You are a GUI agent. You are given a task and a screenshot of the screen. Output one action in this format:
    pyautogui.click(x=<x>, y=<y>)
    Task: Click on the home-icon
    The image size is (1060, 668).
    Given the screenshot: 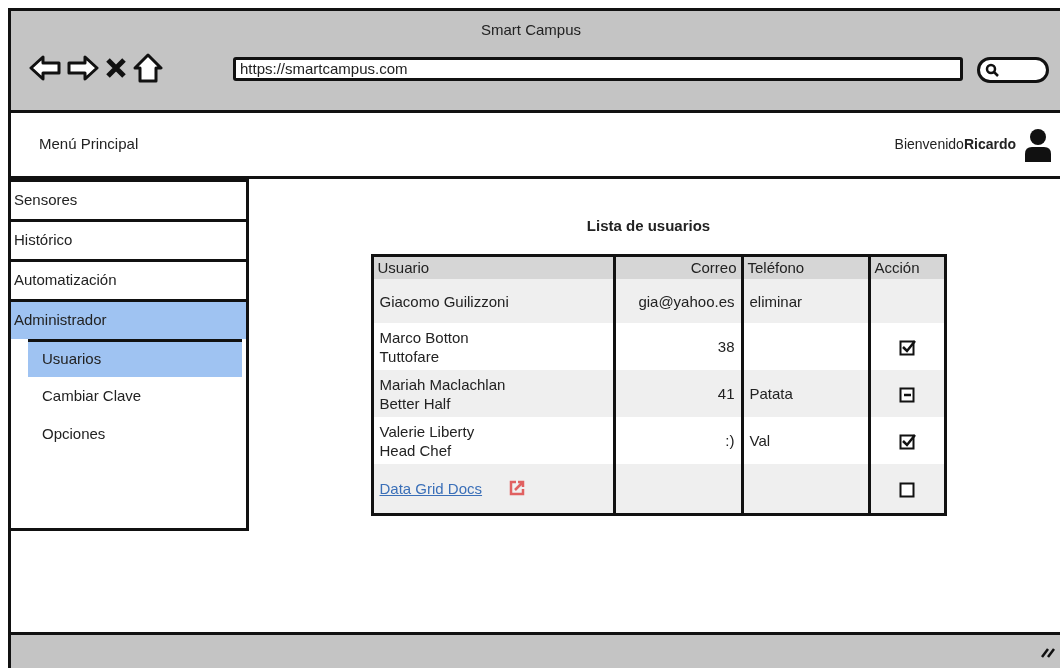 What is the action you would take?
    pyautogui.click(x=148, y=68)
    